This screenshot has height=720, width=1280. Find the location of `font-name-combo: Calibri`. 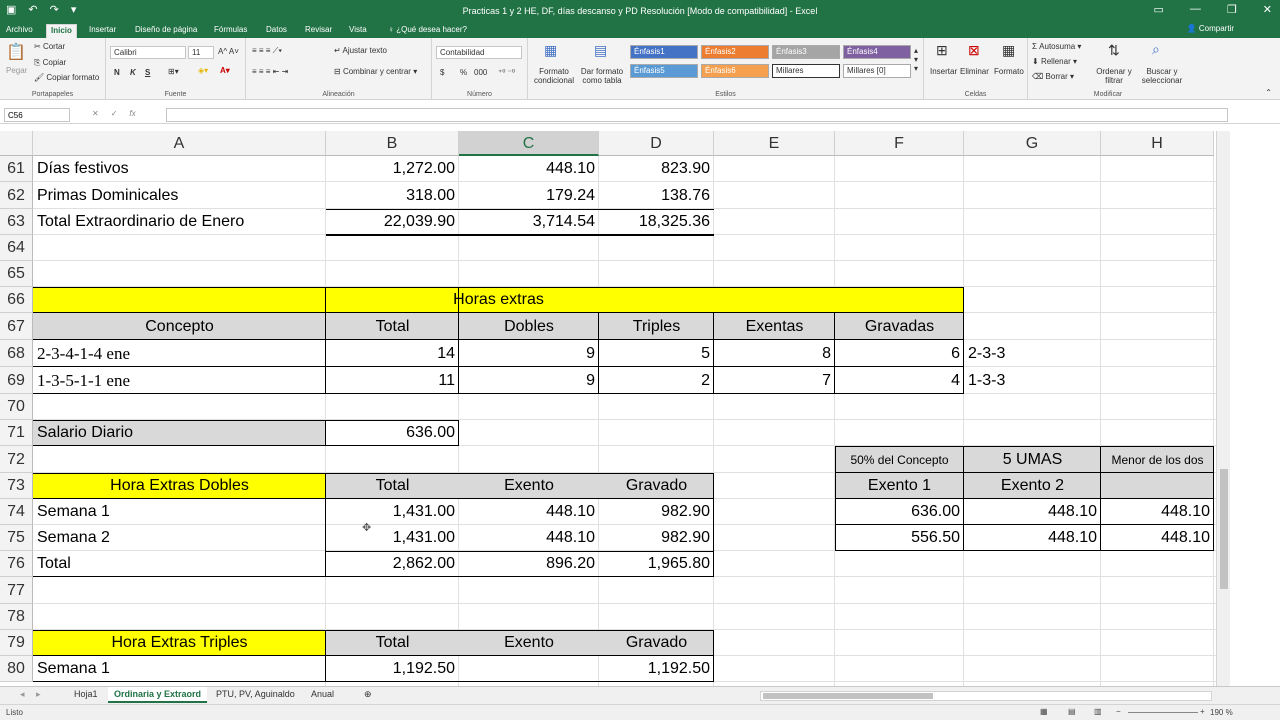

font-name-combo: Calibri is located at coordinates (148, 52).